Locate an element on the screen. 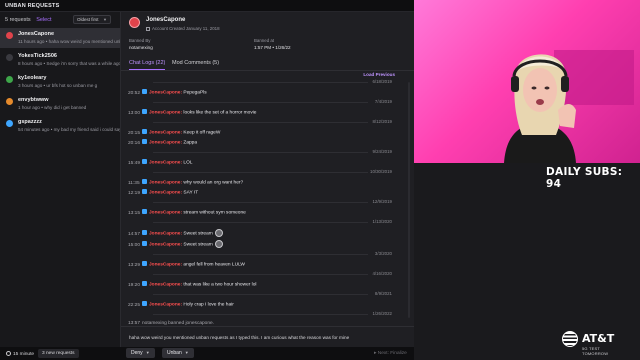 The image size is (640, 360). sponsor-subtext: 5G TEST TOMORROW is located at coordinates (595, 351).